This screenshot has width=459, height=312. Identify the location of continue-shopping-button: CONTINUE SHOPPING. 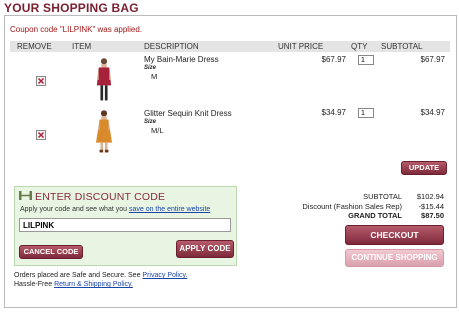
(394, 258).